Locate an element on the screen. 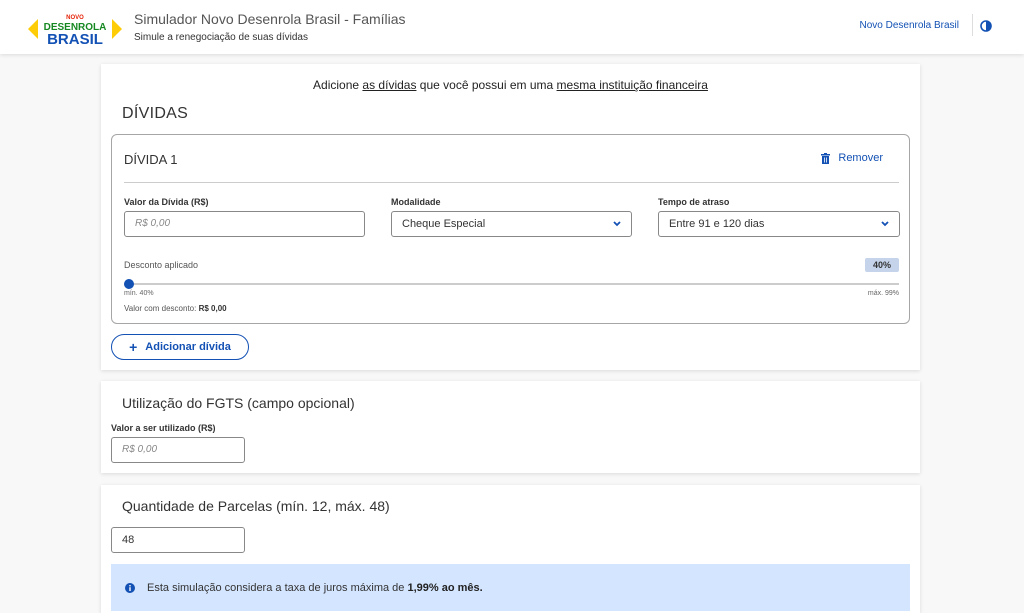 The height and width of the screenshot is (613, 1024). plus-icon: + is located at coordinates (133, 347).